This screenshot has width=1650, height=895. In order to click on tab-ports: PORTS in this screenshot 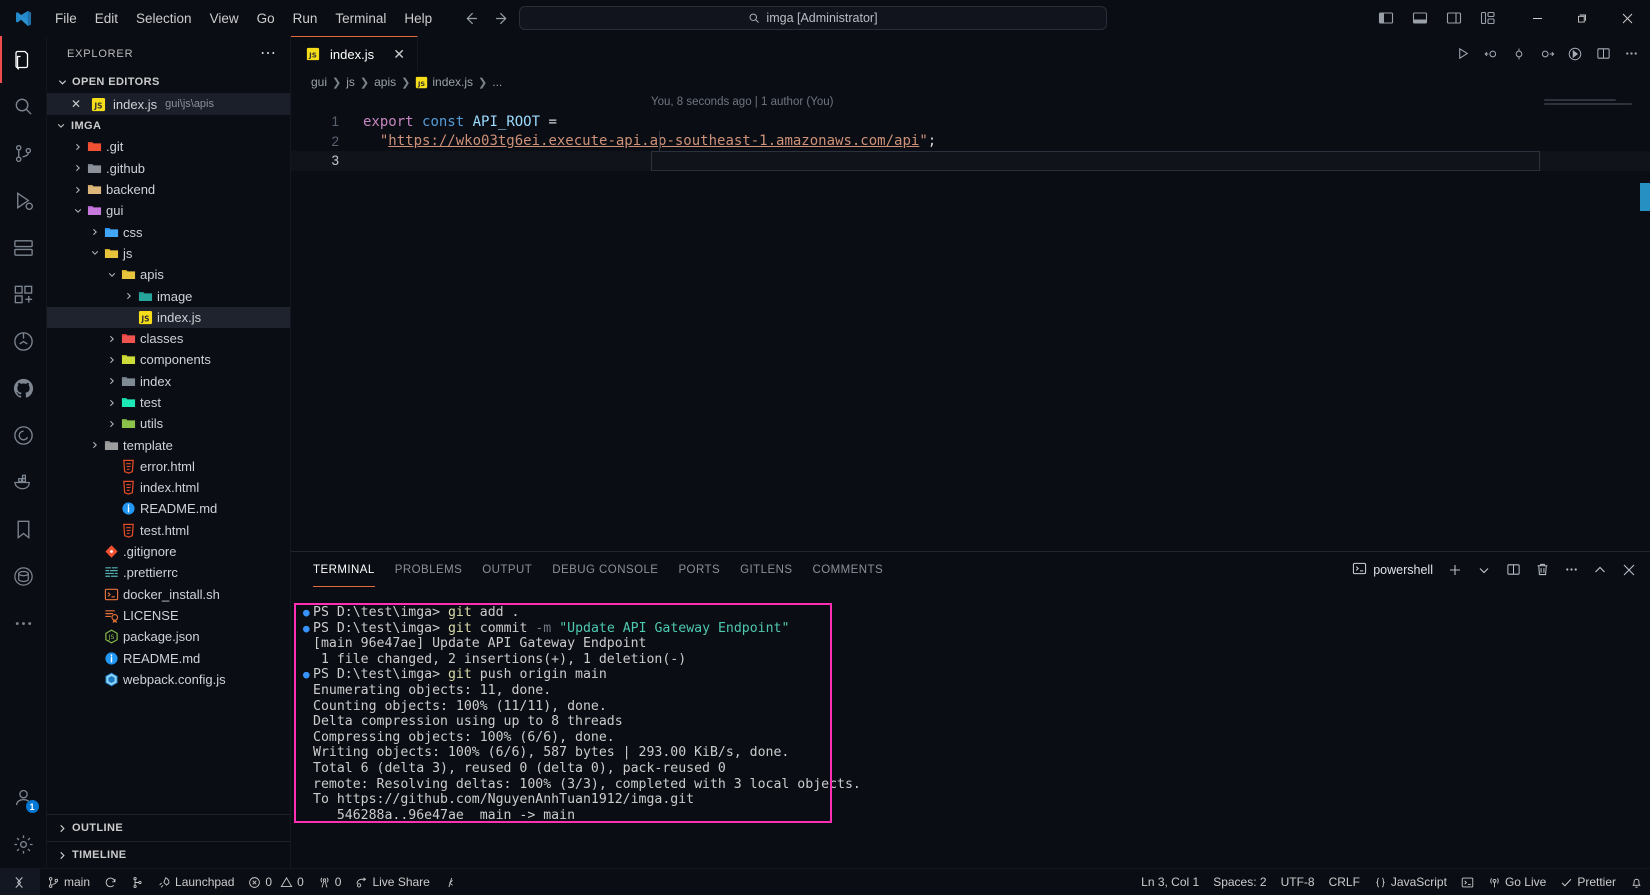, I will do `click(699, 569)`.